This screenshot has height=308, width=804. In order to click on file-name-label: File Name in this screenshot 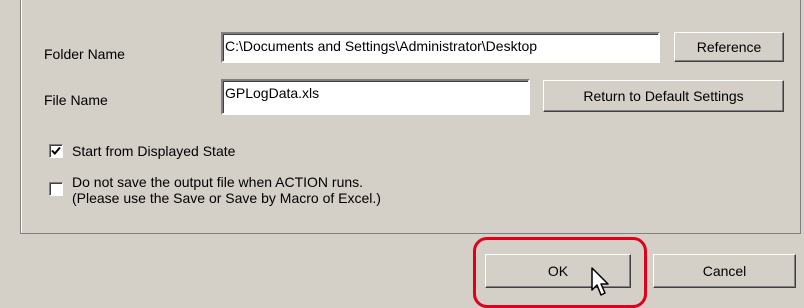, I will do `click(76, 100)`.